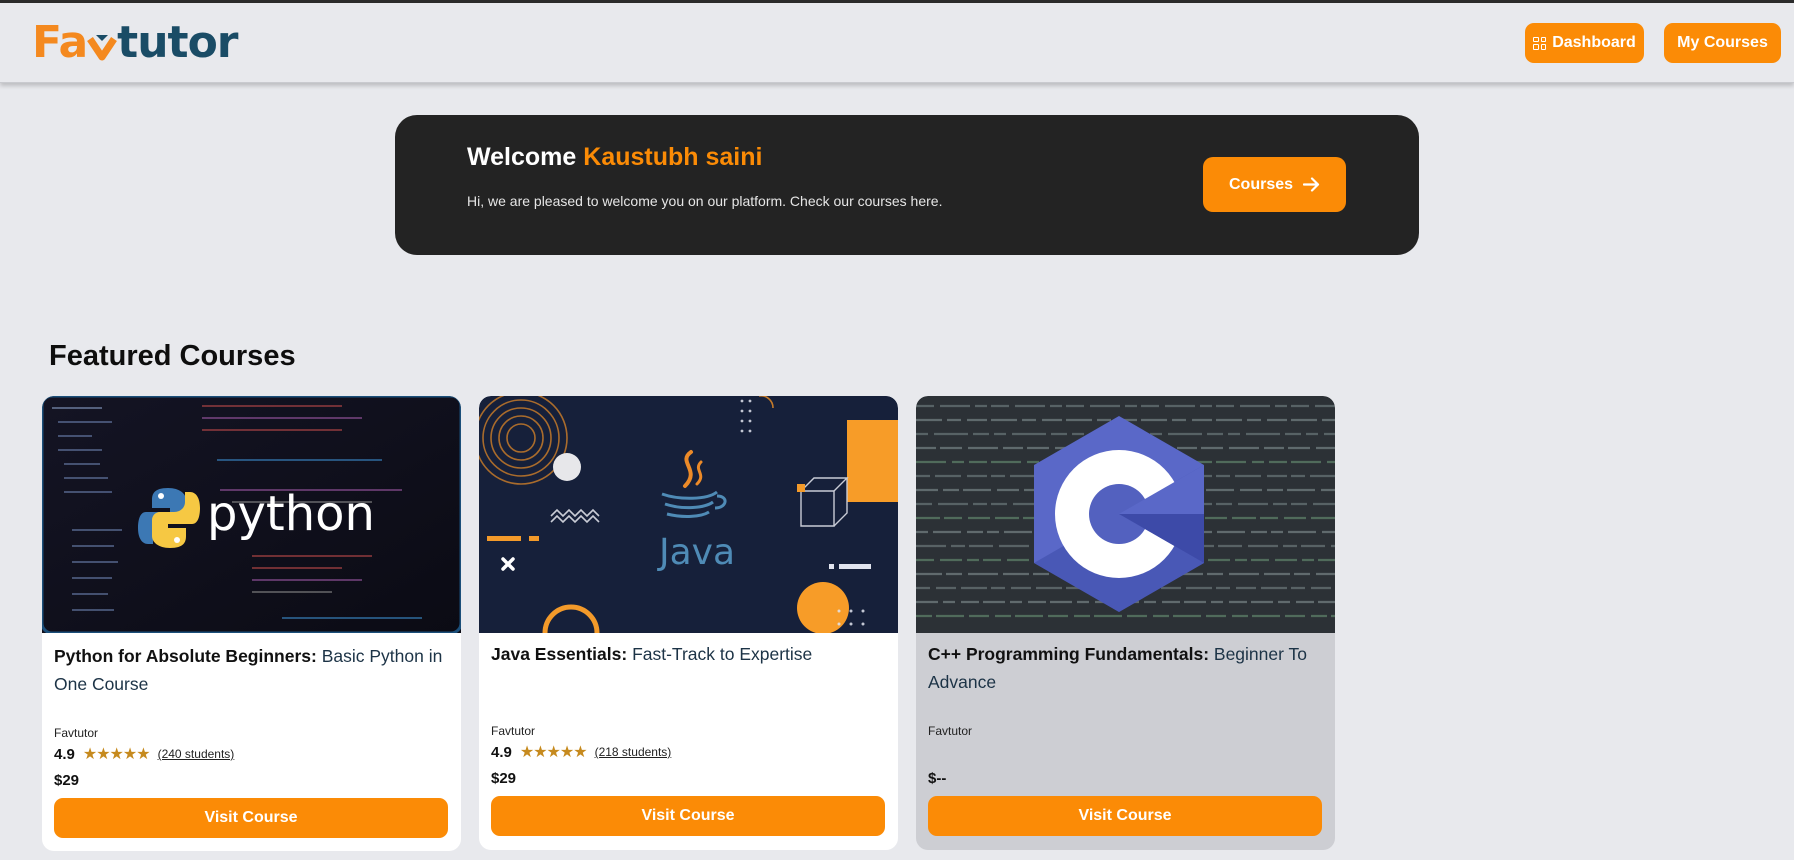  I want to click on arrow-right-icon, so click(1311, 184).